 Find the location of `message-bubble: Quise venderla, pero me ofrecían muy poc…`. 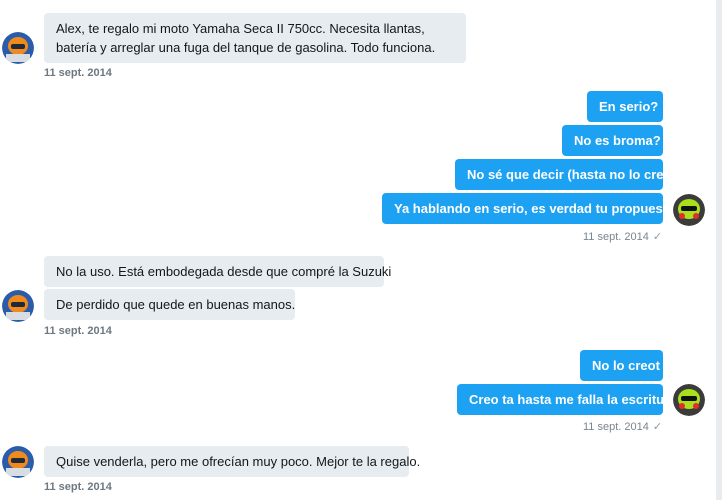

message-bubble: Quise venderla, pero me ofrecían muy poc… is located at coordinates (232, 461).